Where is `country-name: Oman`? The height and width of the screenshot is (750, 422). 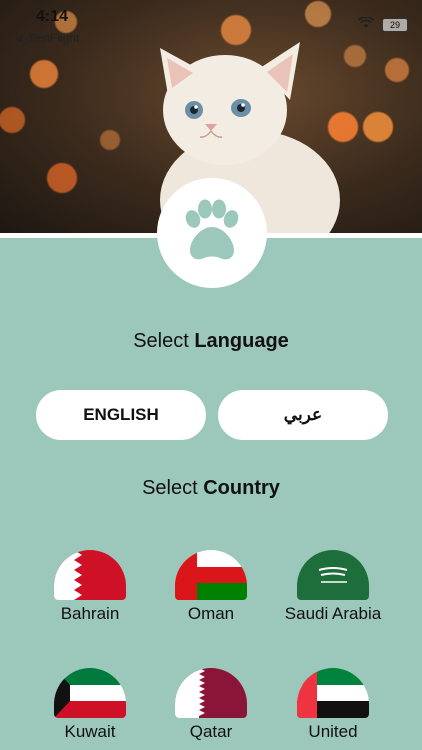
country-name: Oman is located at coordinates (211, 613).